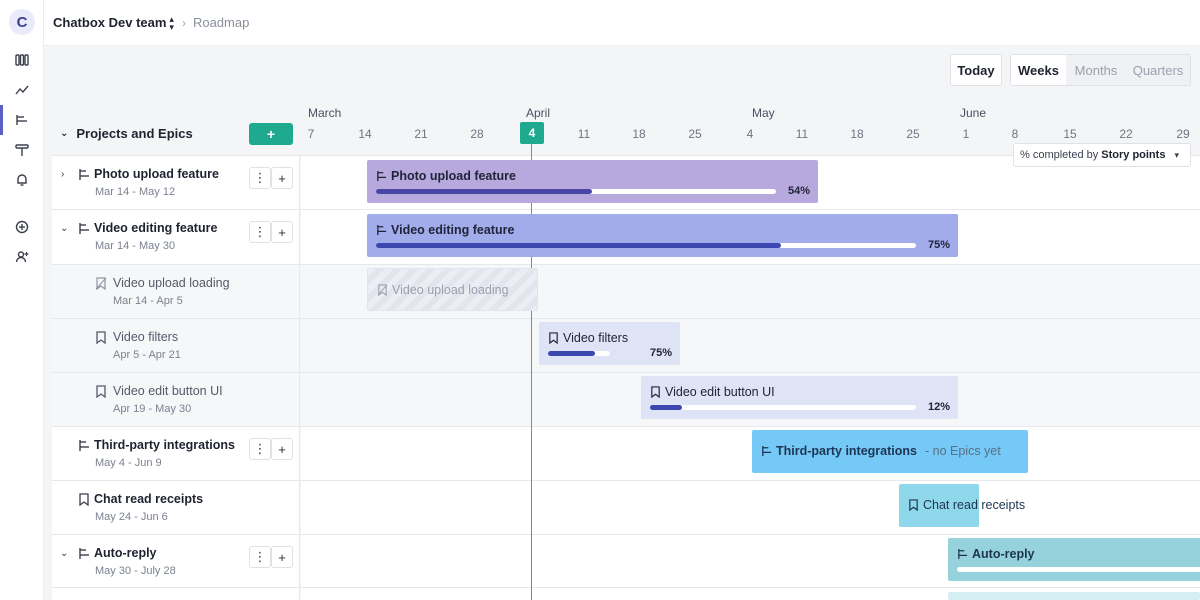  I want to click on row-cell: ⌄ Auto-reply May 30 - July 28 ⋮ +, so click(176, 561).